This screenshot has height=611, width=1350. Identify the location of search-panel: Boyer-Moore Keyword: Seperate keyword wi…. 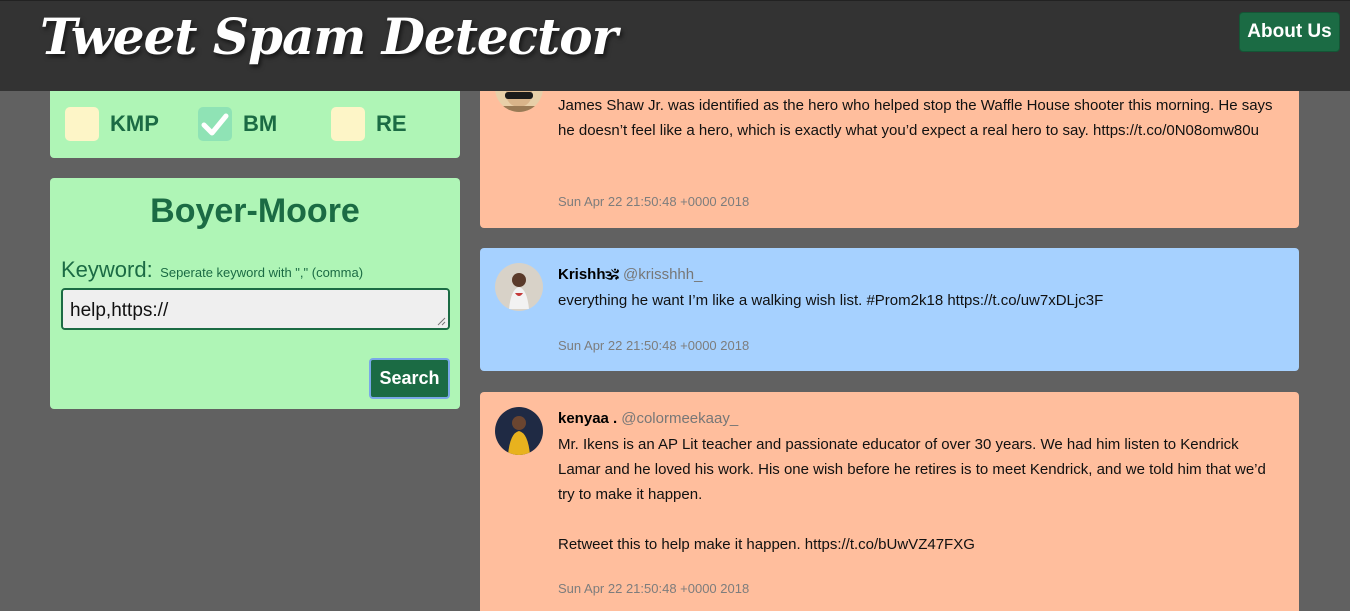
(255, 293).